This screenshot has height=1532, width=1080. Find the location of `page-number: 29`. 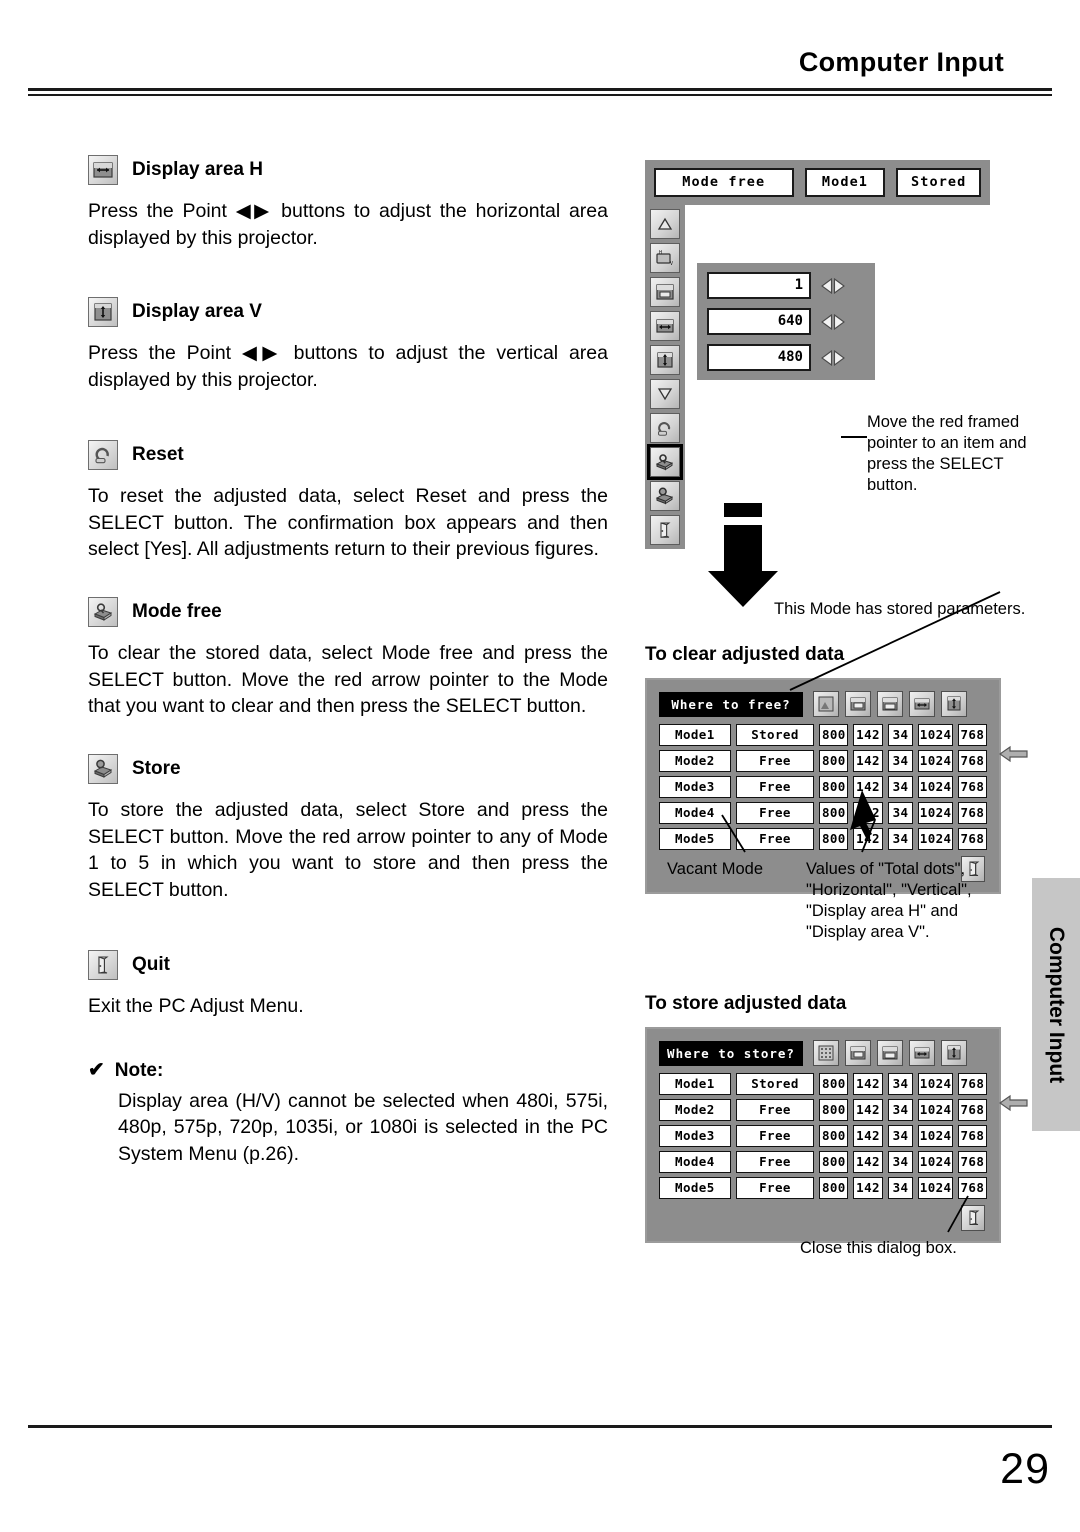

page-number: 29 is located at coordinates (1025, 1469).